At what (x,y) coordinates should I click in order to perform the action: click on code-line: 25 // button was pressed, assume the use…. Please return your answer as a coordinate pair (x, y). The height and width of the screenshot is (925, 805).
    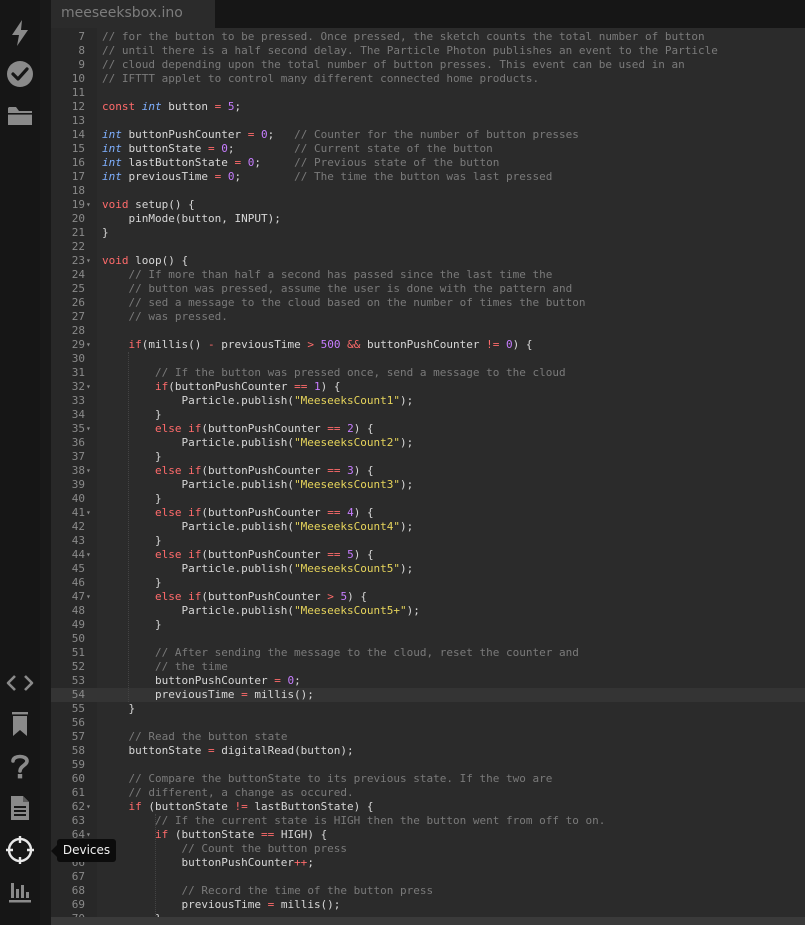
    Looking at the image, I should click on (428, 289).